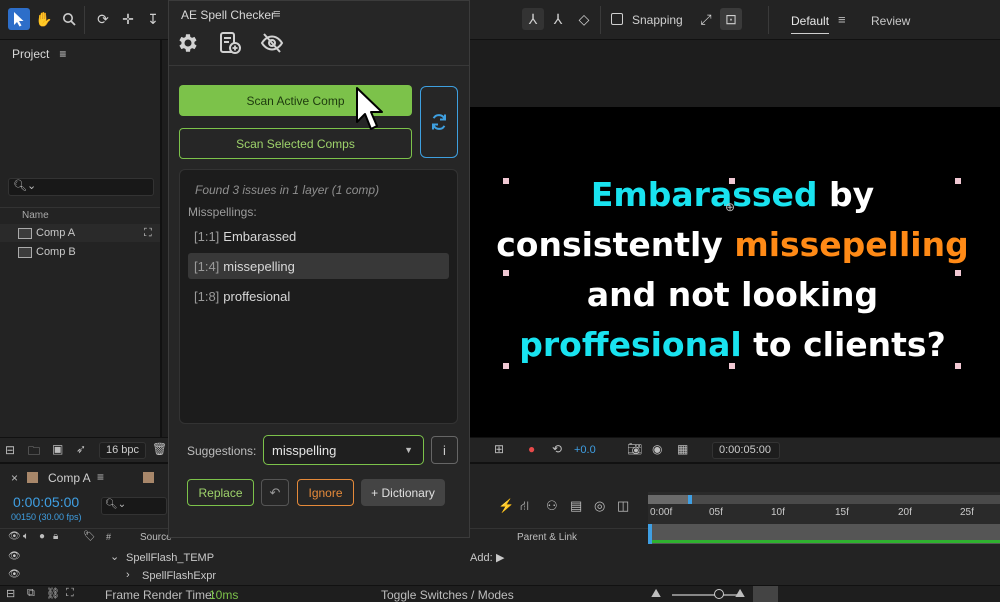 The image size is (1000, 602). I want to click on comp-settings-icon: ⊟, so click(10, 593).